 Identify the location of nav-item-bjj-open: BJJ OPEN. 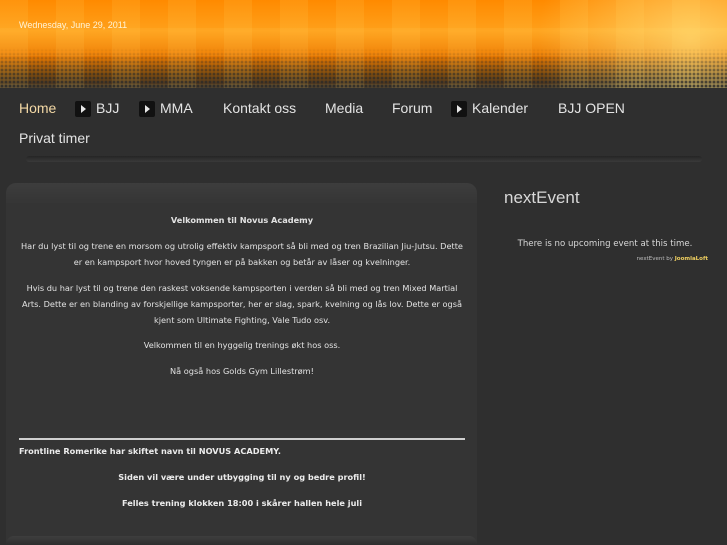
(591, 108).